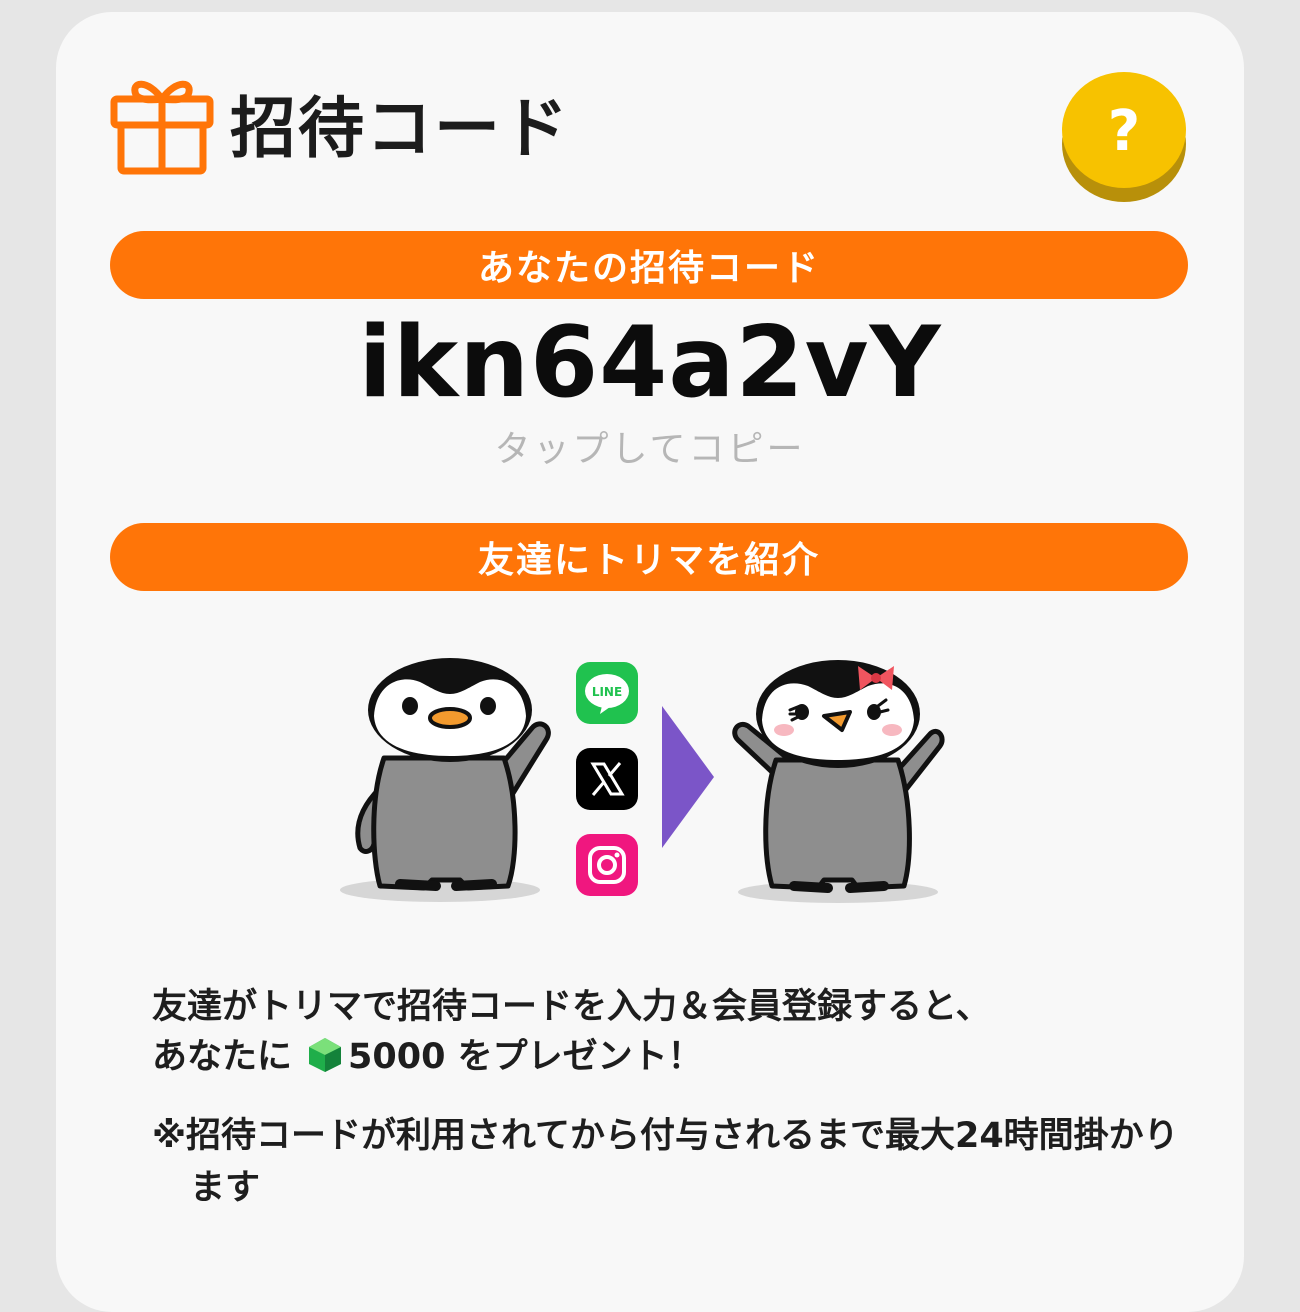 The image size is (1300, 1312). Describe the element at coordinates (607, 779) in the screenshot. I see `x-icon` at that location.